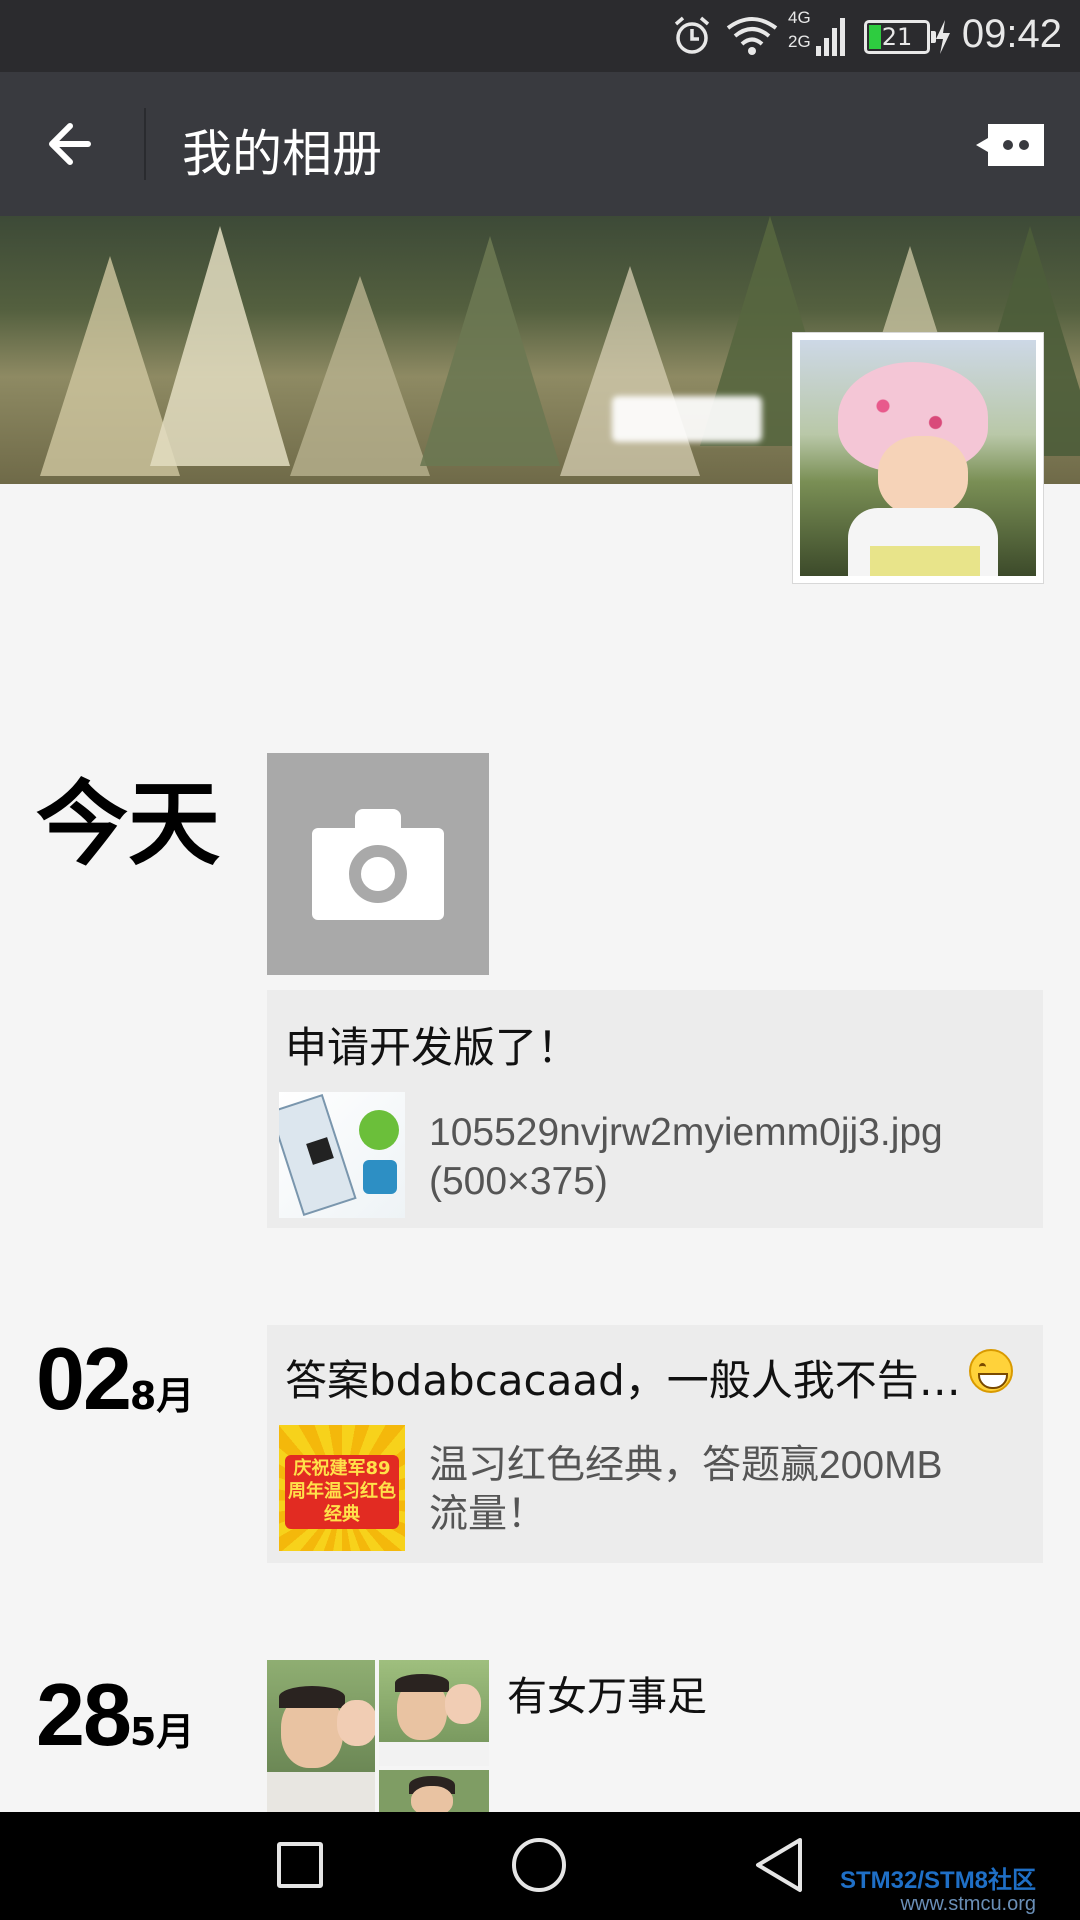  What do you see at coordinates (686, 1132) in the screenshot?
I see `file-name: 105529nvjrw2myiemm0jj3.jpg` at bounding box center [686, 1132].